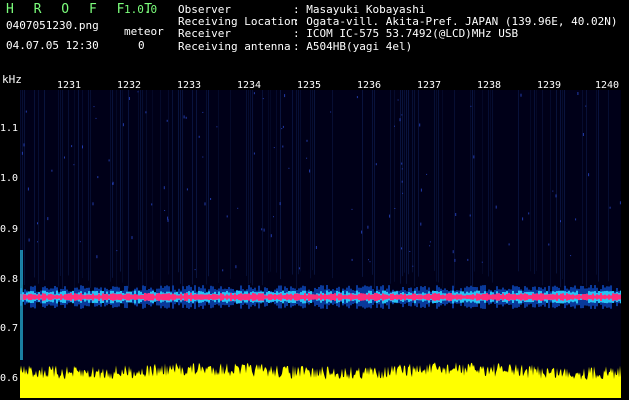  I want to click on metadata-row-antenna: Receiving antenna : A504HB(yagi 4el), so click(398, 46).